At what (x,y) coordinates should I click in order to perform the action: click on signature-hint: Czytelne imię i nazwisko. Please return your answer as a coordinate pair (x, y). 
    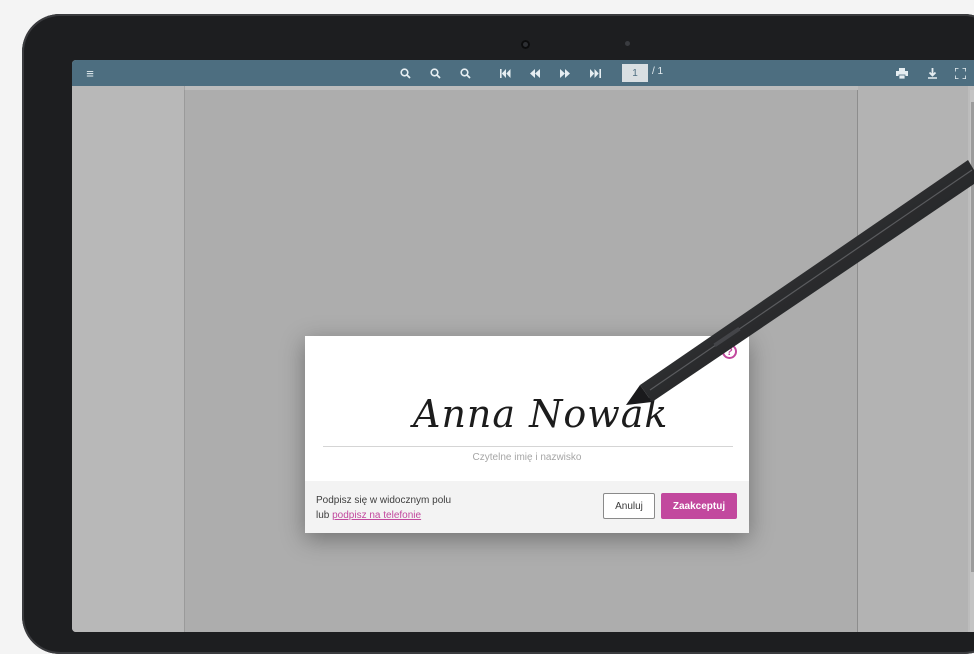
    Looking at the image, I should click on (527, 457).